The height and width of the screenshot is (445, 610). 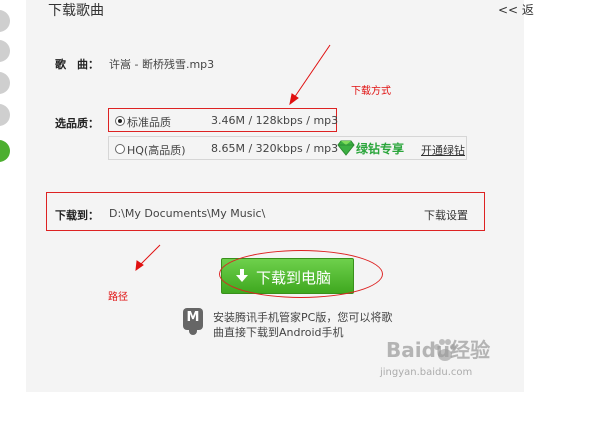 What do you see at coordinates (426, 372) in the screenshot?
I see `watermark-sub: jingyan.baidu.com` at bounding box center [426, 372].